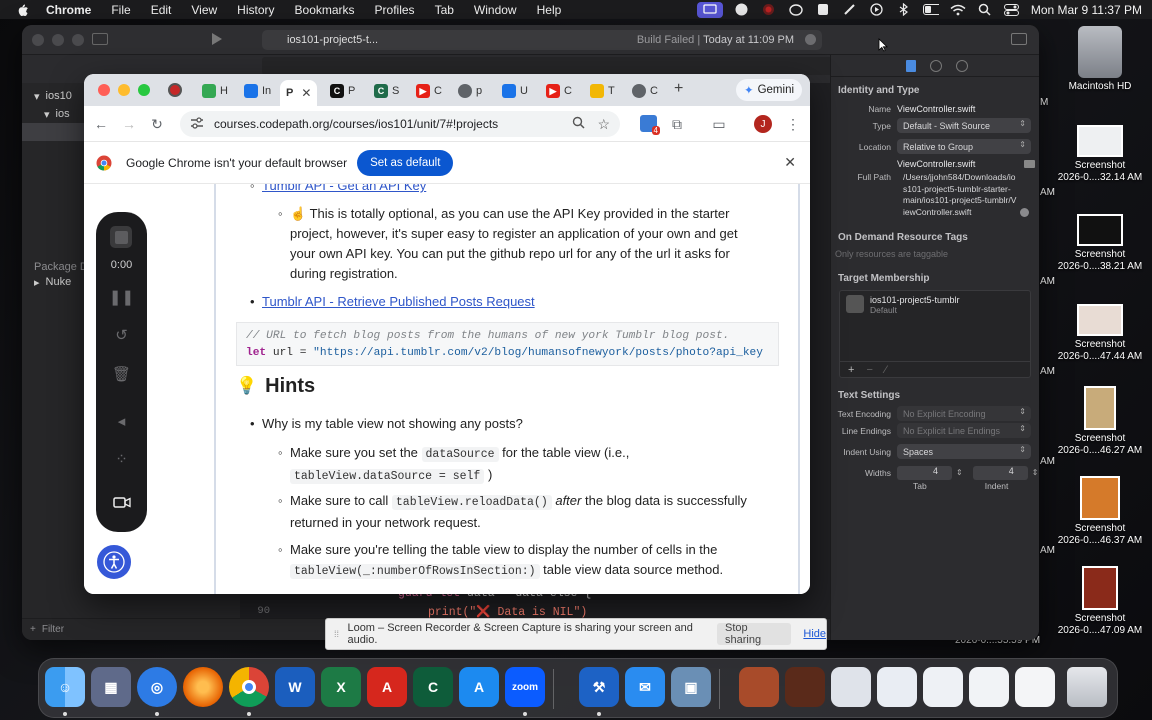  I want to click on dock-app-store-icon: A, so click(479, 687).